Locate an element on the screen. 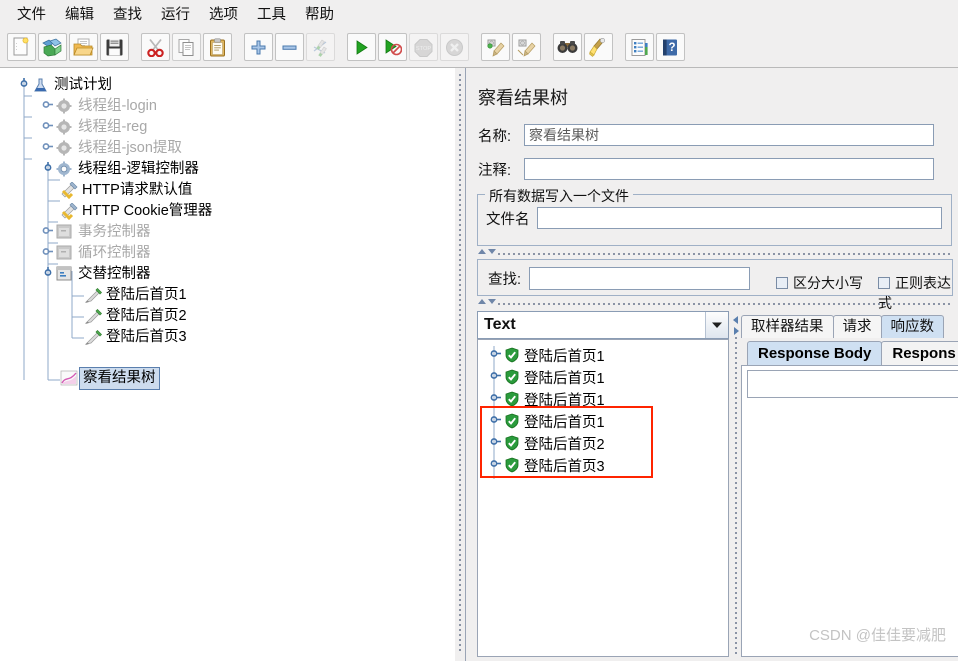 The image size is (958, 661). start-no-pause-icon is located at coordinates (392, 47).